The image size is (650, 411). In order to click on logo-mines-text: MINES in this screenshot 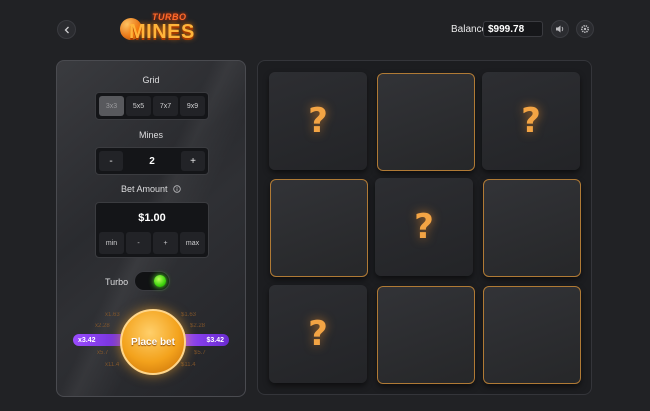, I will do `click(162, 32)`.